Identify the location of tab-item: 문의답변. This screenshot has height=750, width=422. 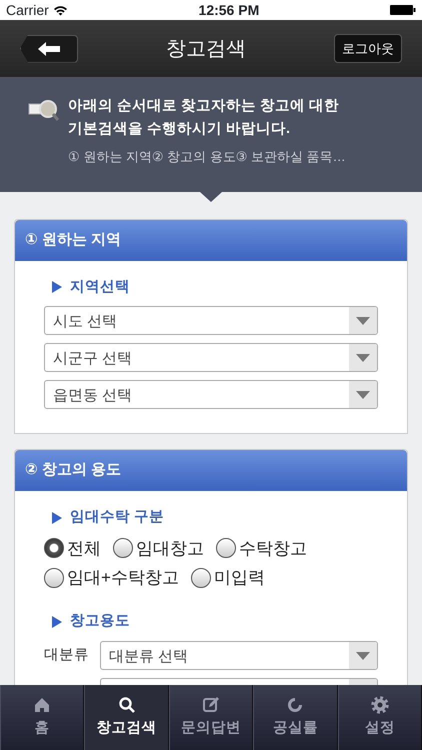
(211, 717).